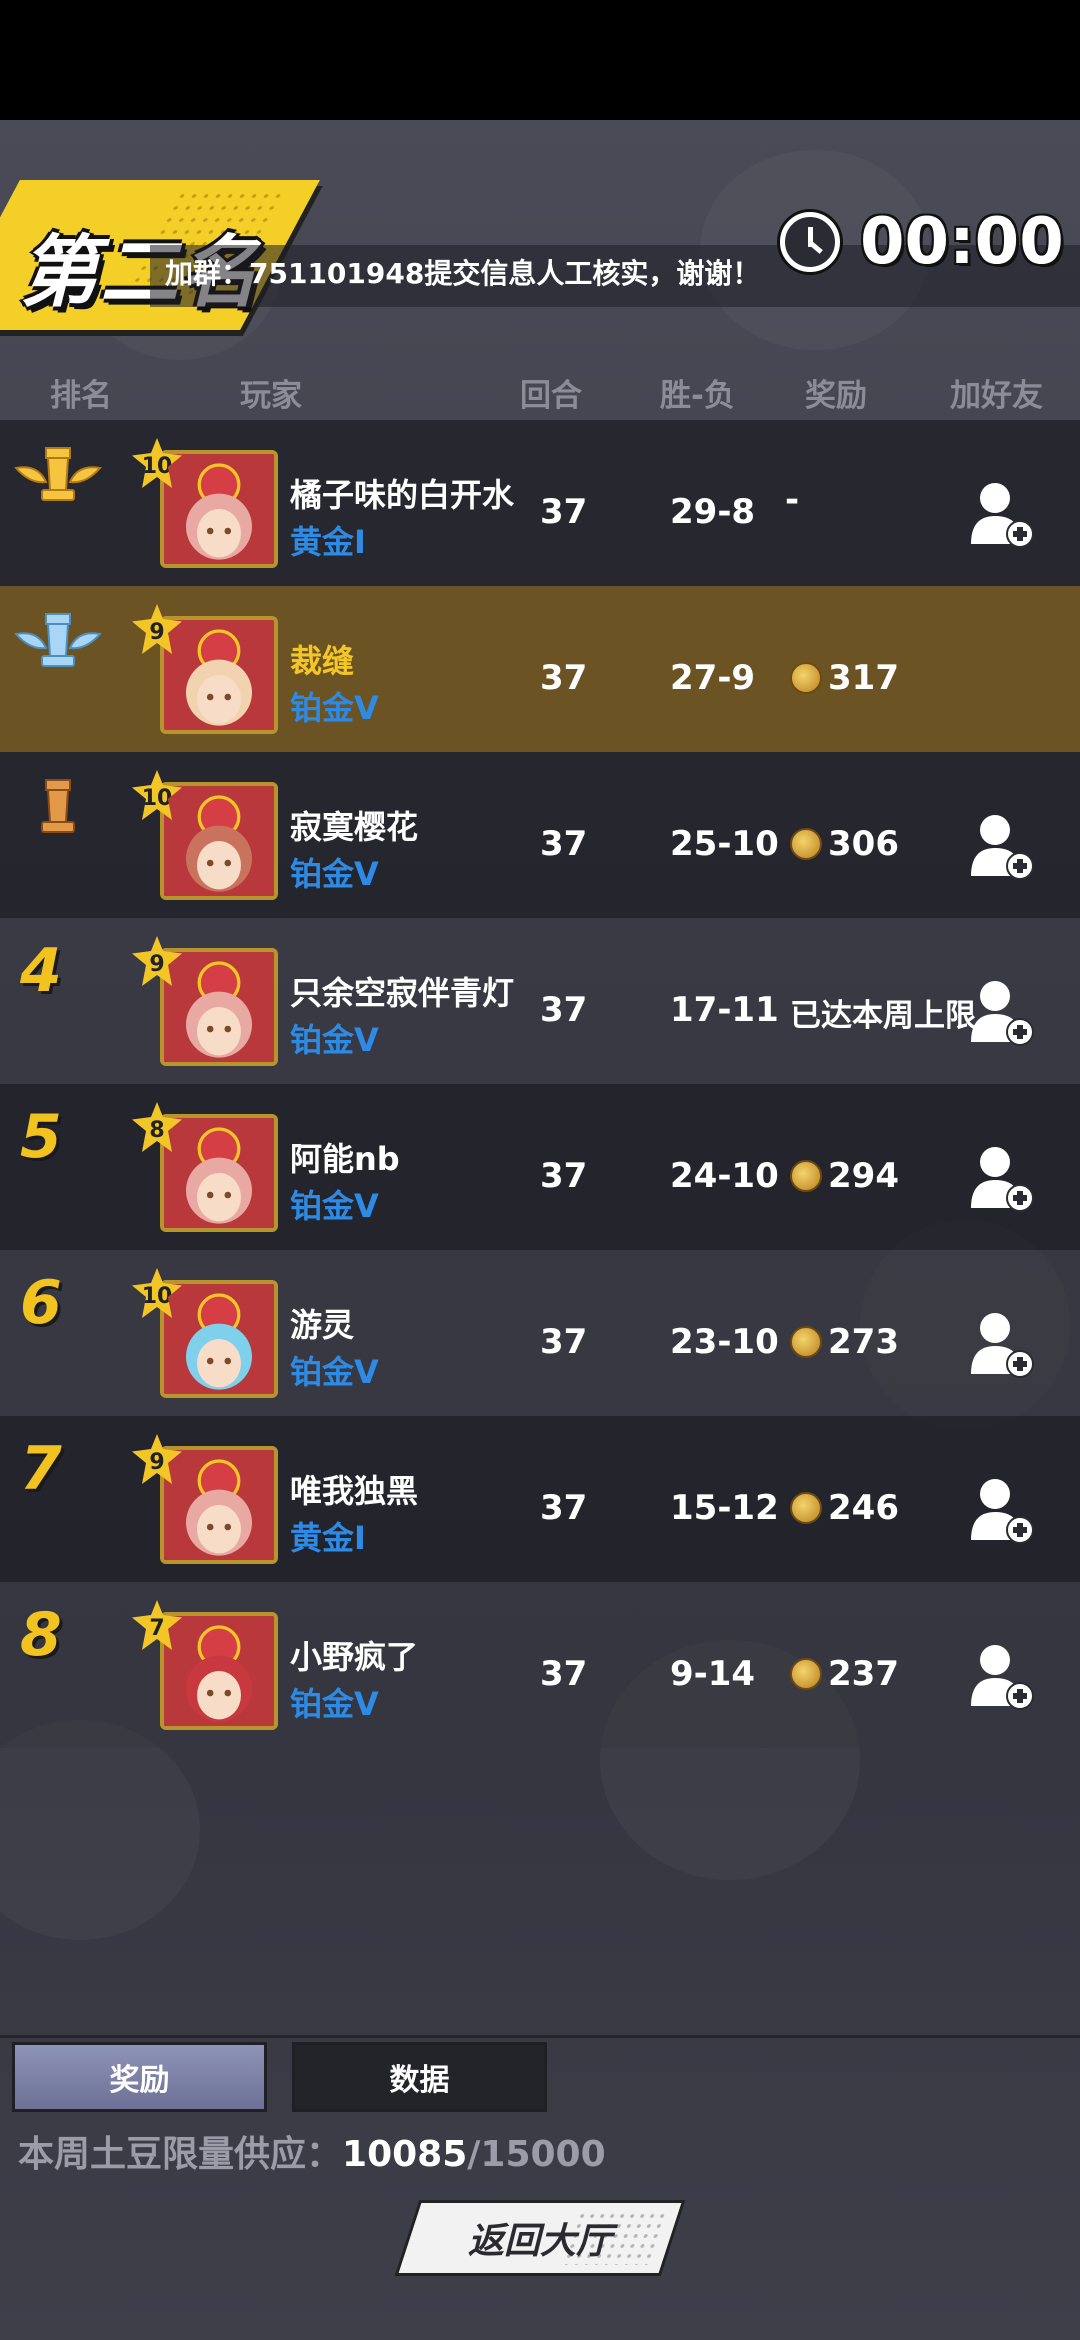 The image size is (1080, 2340). Describe the element at coordinates (540, 2036) in the screenshot. I see `divider` at that location.